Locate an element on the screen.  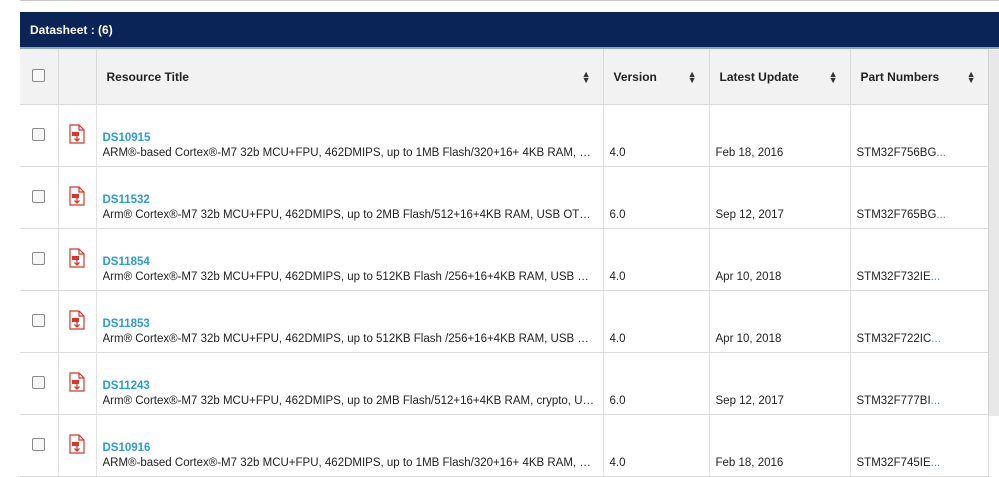
part-number: STM32F722IC is located at coordinates (894, 339).